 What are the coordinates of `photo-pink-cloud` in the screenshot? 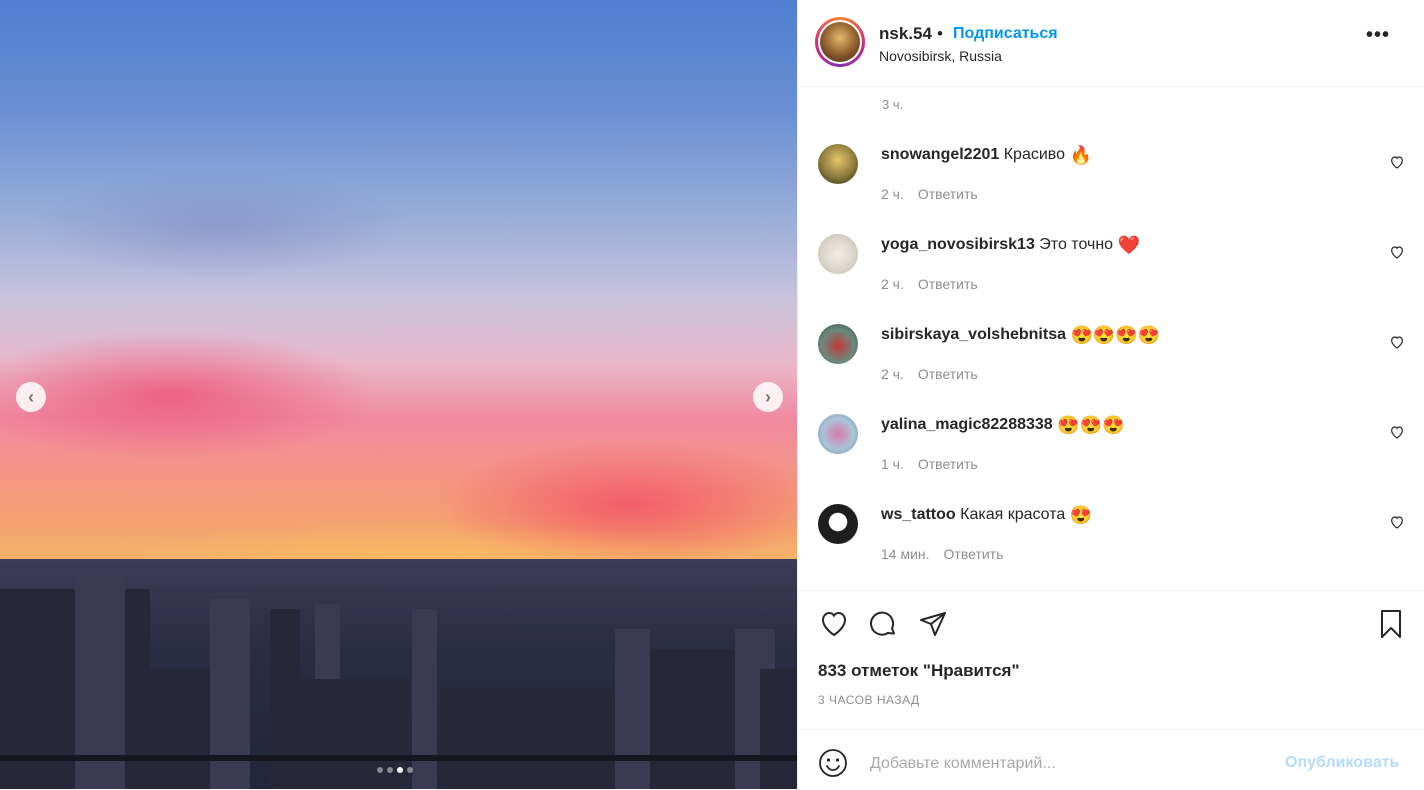 It's located at (190, 395).